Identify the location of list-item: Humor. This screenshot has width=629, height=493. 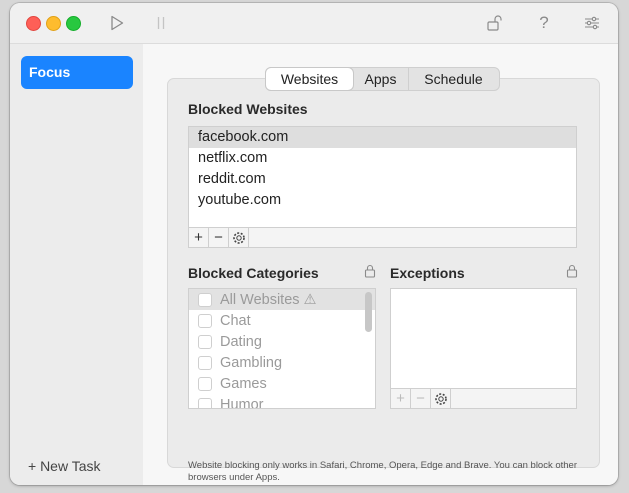
(282, 401).